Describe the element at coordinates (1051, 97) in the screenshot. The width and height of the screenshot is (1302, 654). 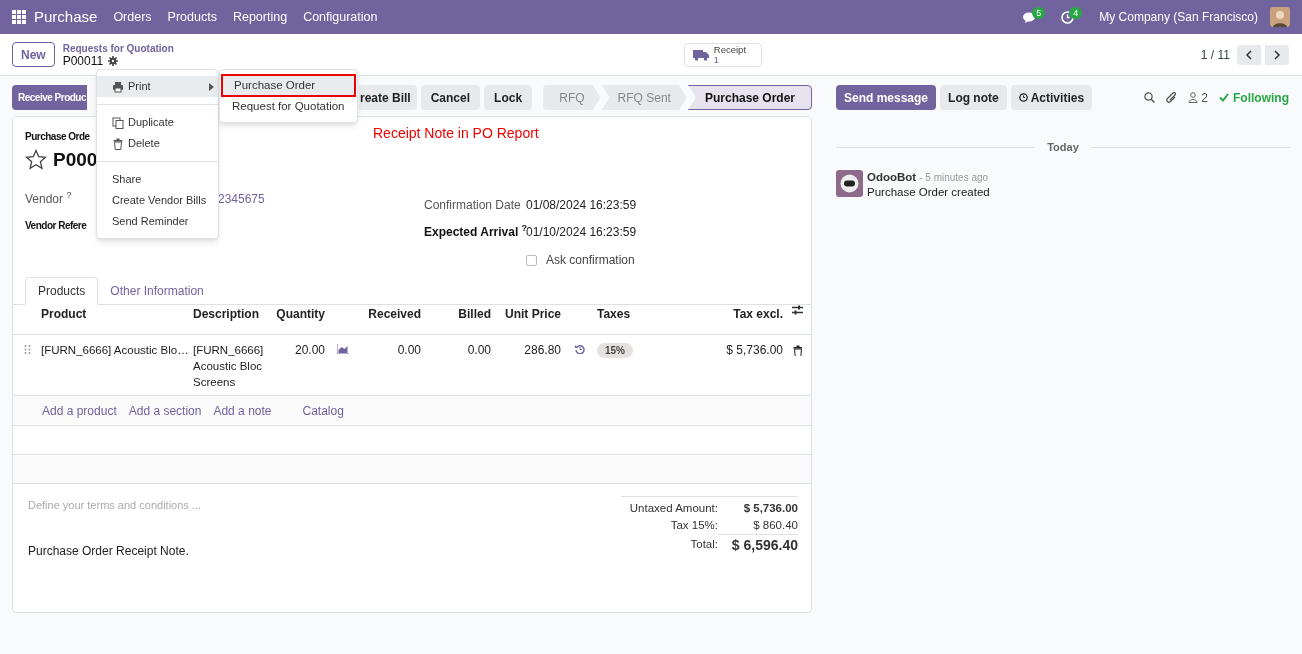
I see `chatter-button: Activities` at that location.